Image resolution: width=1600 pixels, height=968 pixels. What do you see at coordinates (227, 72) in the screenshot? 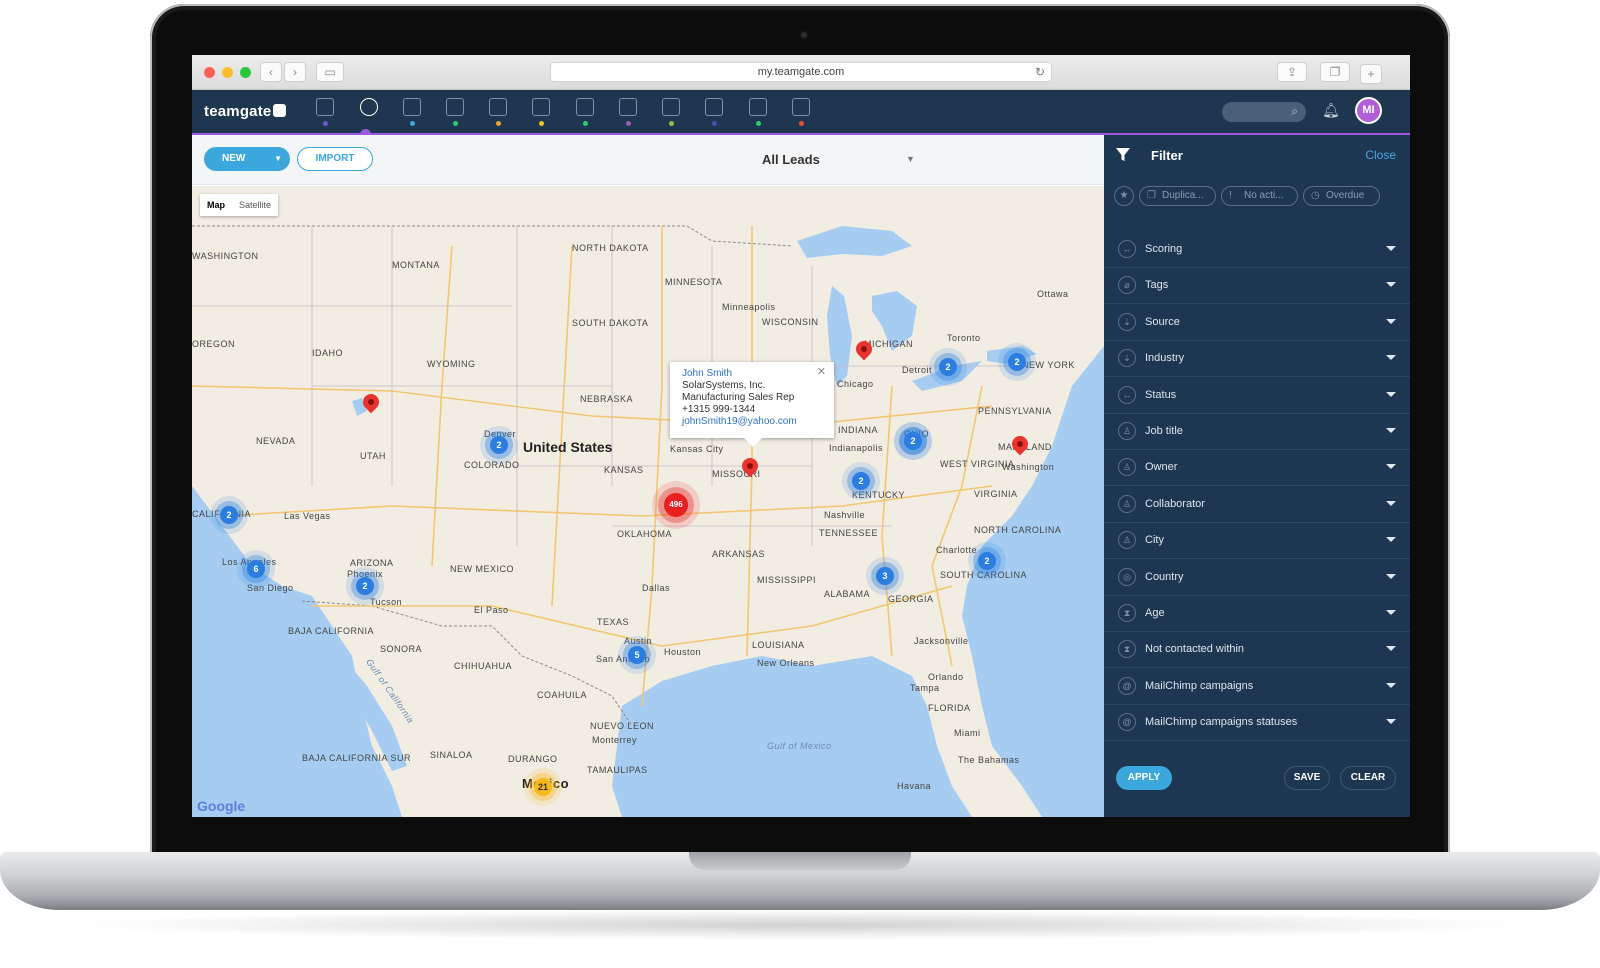
I see `minimize-window-button` at bounding box center [227, 72].